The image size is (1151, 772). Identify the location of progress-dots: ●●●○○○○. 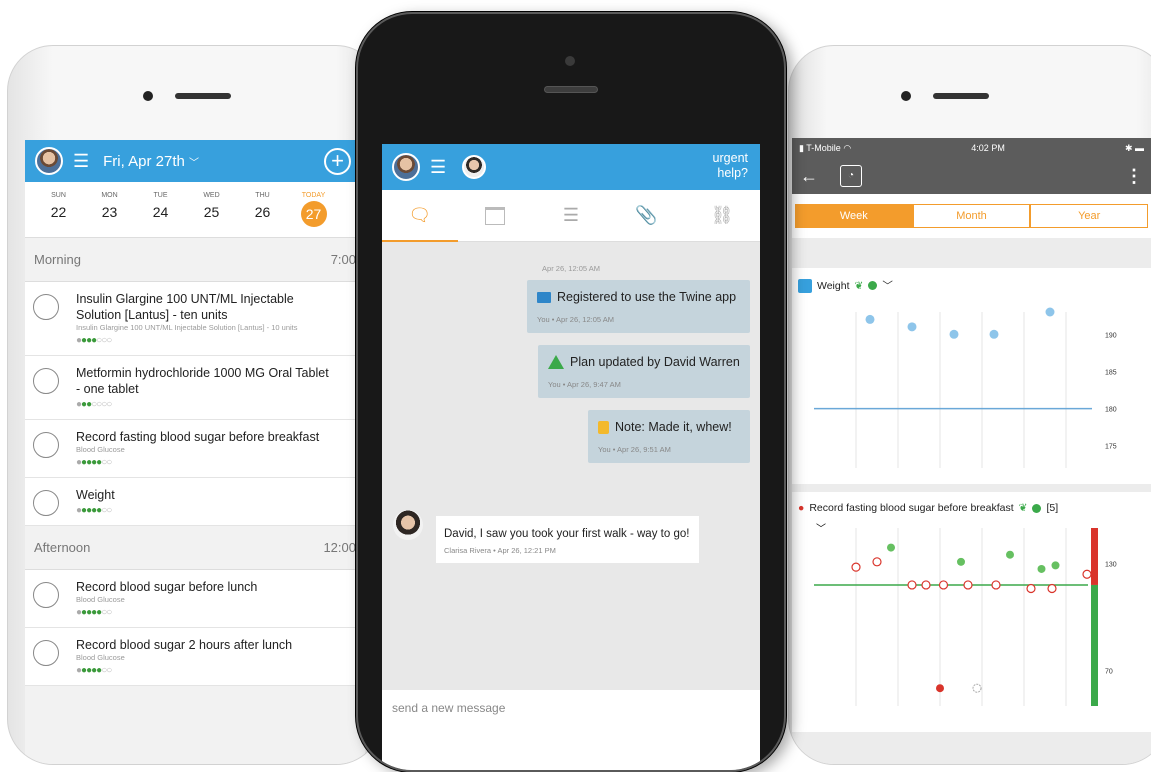
(94, 404).